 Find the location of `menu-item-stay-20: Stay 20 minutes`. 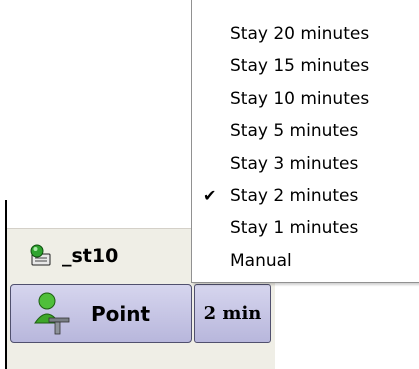

menu-item-stay-20: Stay 20 minutes is located at coordinates (305, 34).